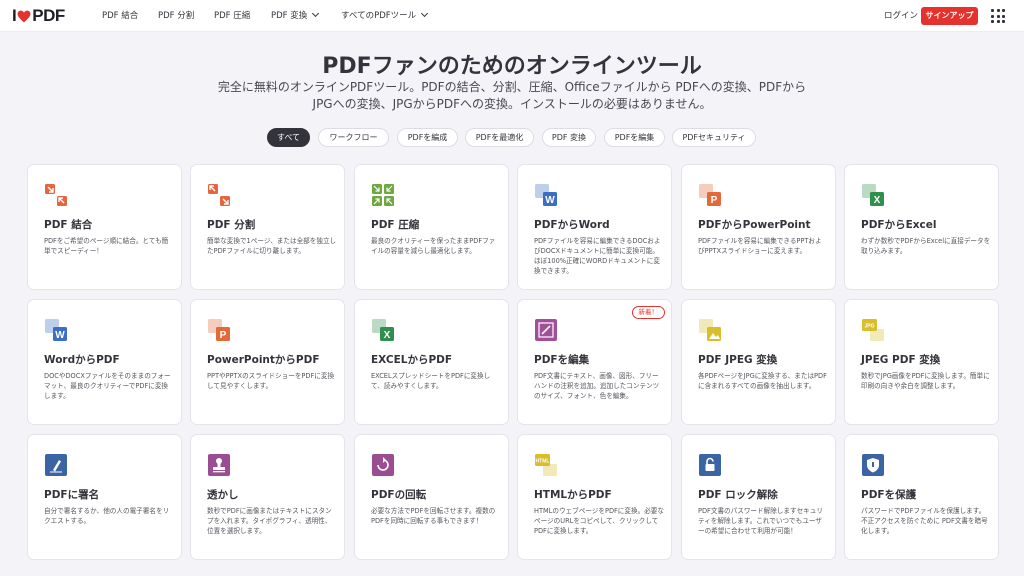 This screenshot has width=1024, height=576. Describe the element at coordinates (512, 66) in the screenshot. I see `page-title: PDFファンのためのオンラインツール` at that location.